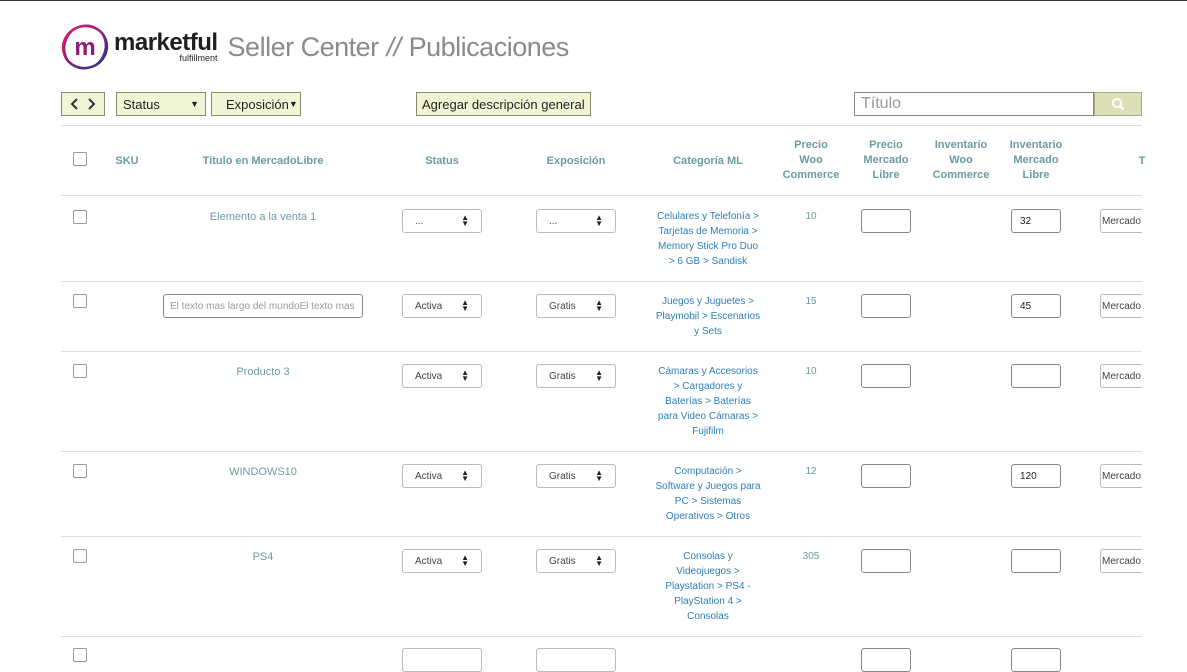 The image size is (1187, 672). What do you see at coordinates (161, 104) in the screenshot?
I see `status-filter-select: Status ▼` at bounding box center [161, 104].